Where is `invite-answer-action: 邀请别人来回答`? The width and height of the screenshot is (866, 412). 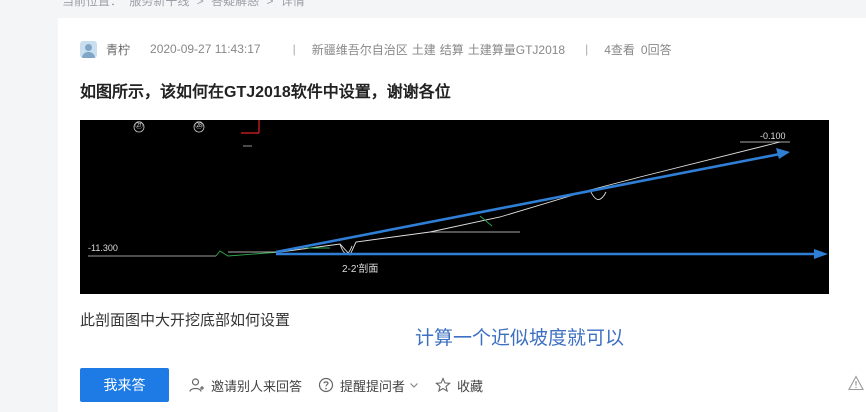 invite-answer-action: 邀请别人来回答 is located at coordinates (245, 385).